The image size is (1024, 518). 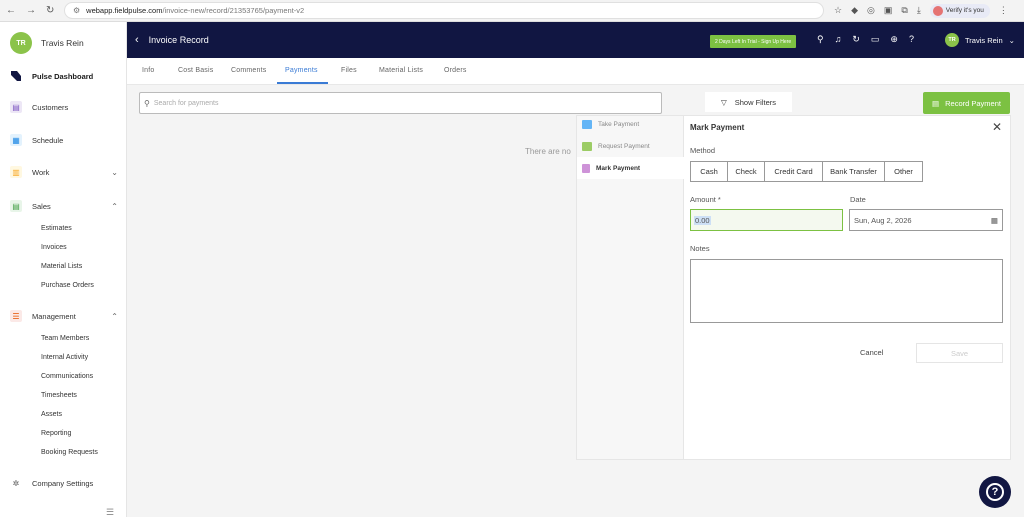 I want to click on sidebar-item-label: Schedule, so click(x=48, y=140).